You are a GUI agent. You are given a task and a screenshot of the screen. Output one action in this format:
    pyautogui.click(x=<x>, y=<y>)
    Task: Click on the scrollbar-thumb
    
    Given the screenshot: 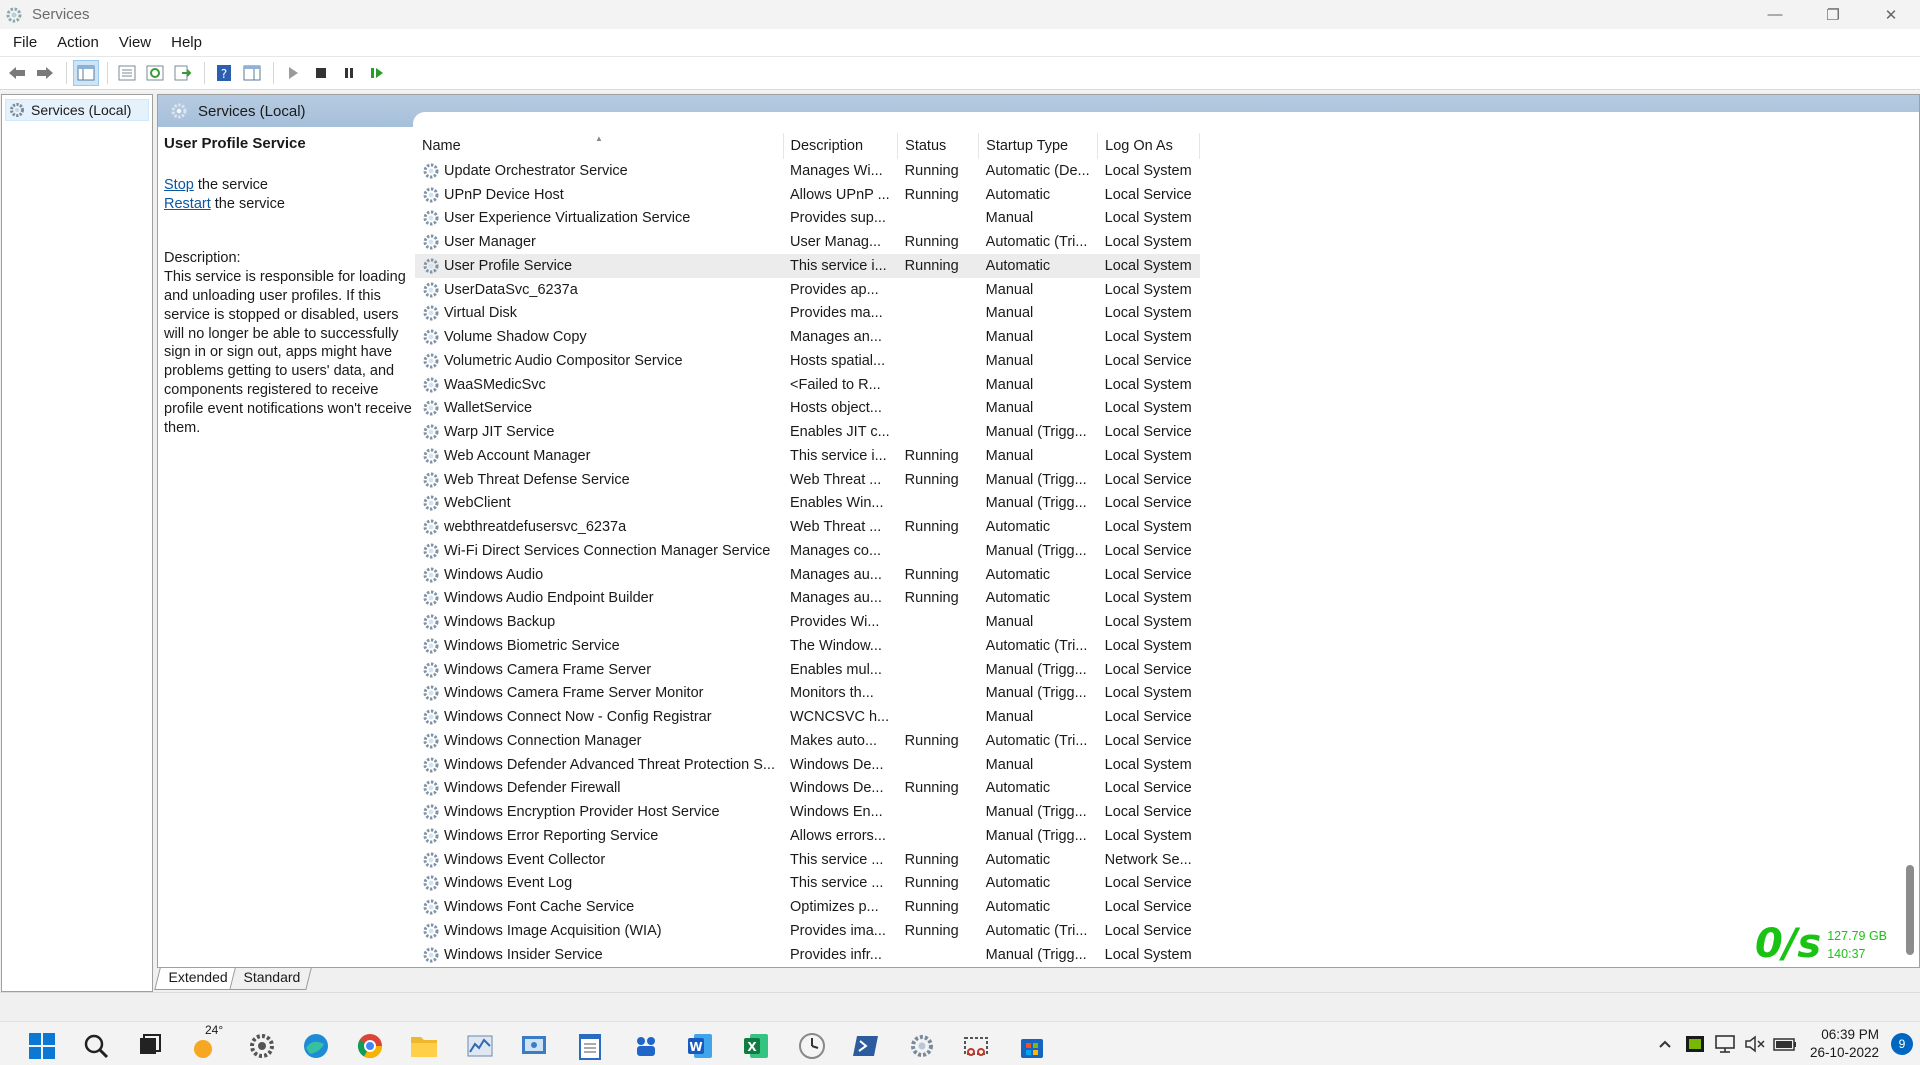 What is the action you would take?
    pyautogui.click(x=1910, y=910)
    